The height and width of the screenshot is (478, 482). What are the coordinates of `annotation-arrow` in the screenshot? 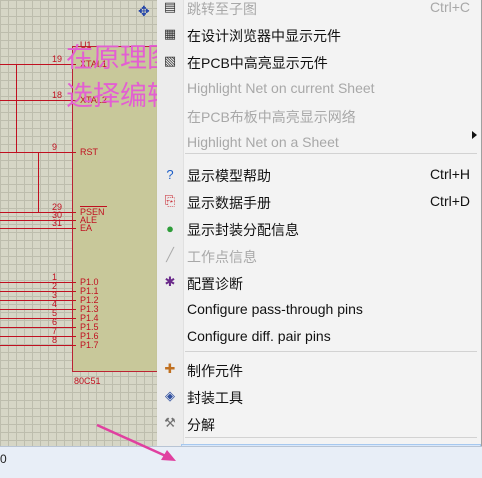 It's located at (136, 442).